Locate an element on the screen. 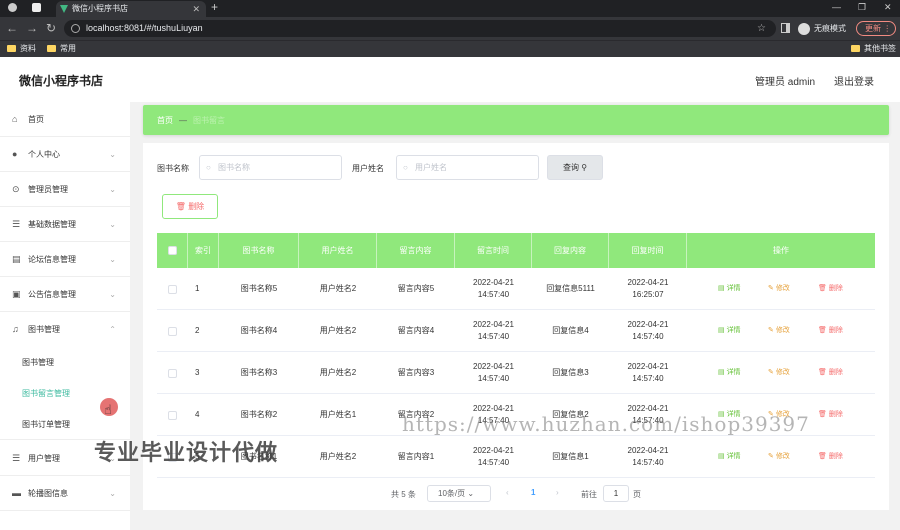 The width and height of the screenshot is (900, 530). browser-menu-icon is located at coordinates (12, 7).